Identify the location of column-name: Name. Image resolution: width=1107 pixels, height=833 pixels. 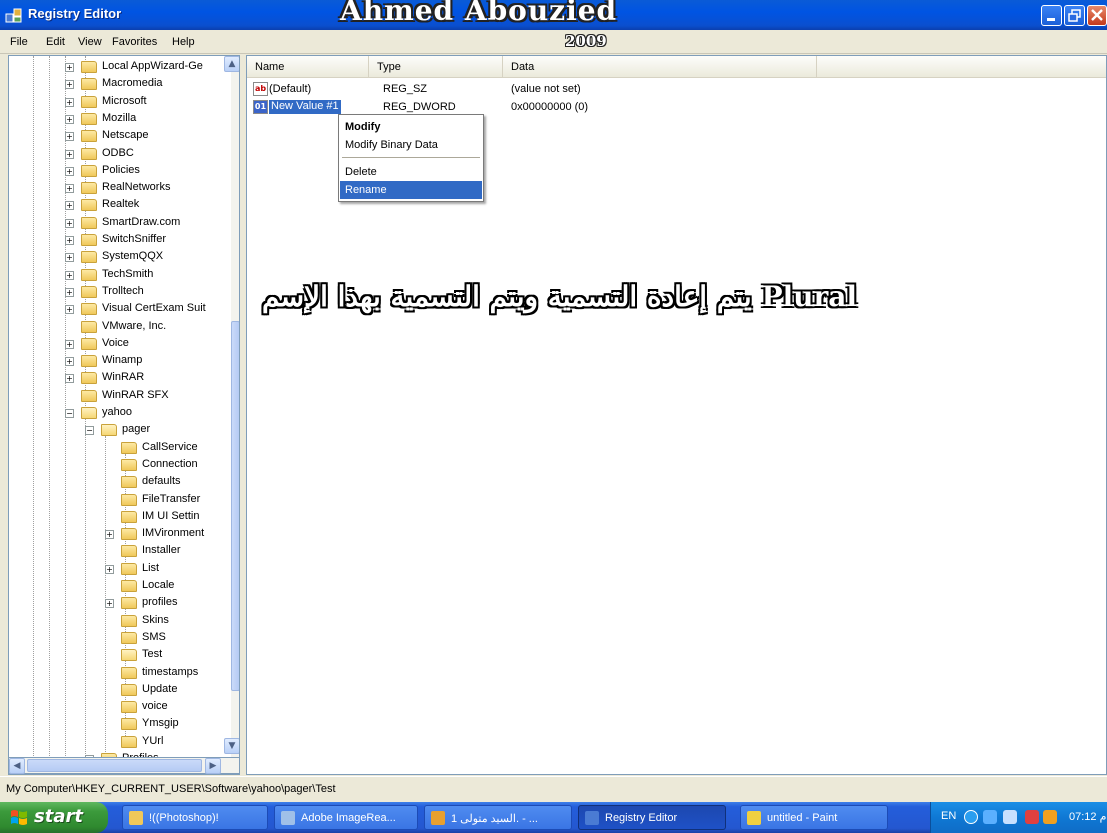
(308, 67).